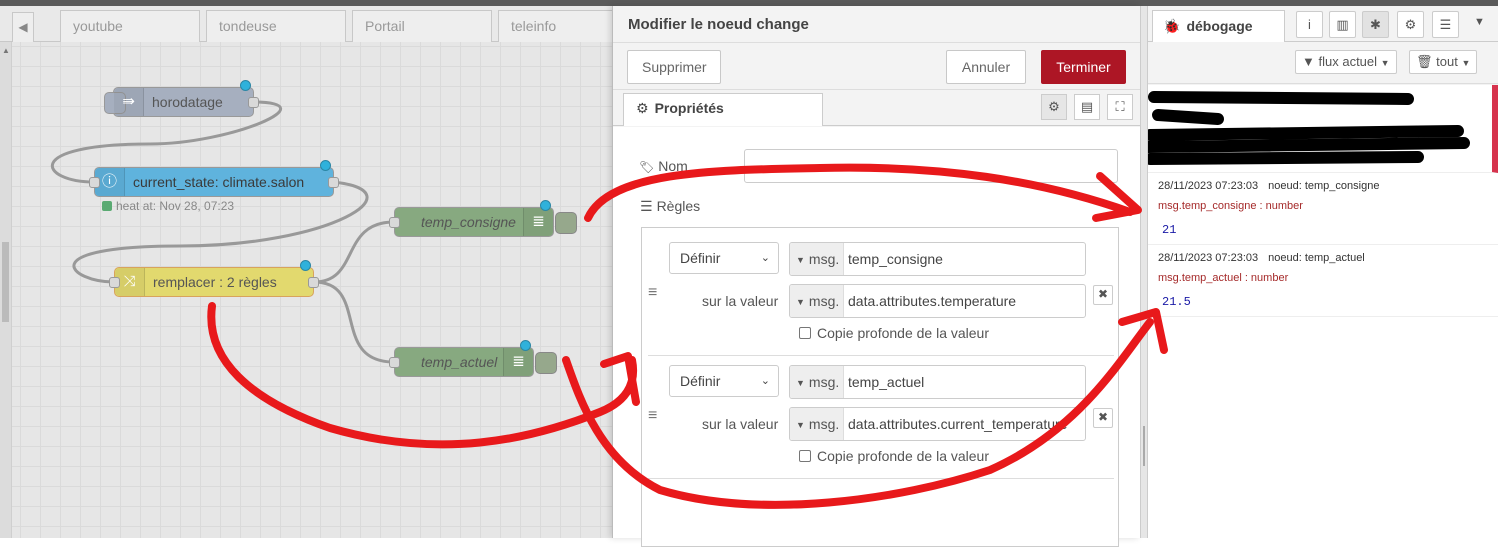 This screenshot has width=1498, height=547. What do you see at coordinates (1083, 67) in the screenshot?
I see `done-button: Terminer` at bounding box center [1083, 67].